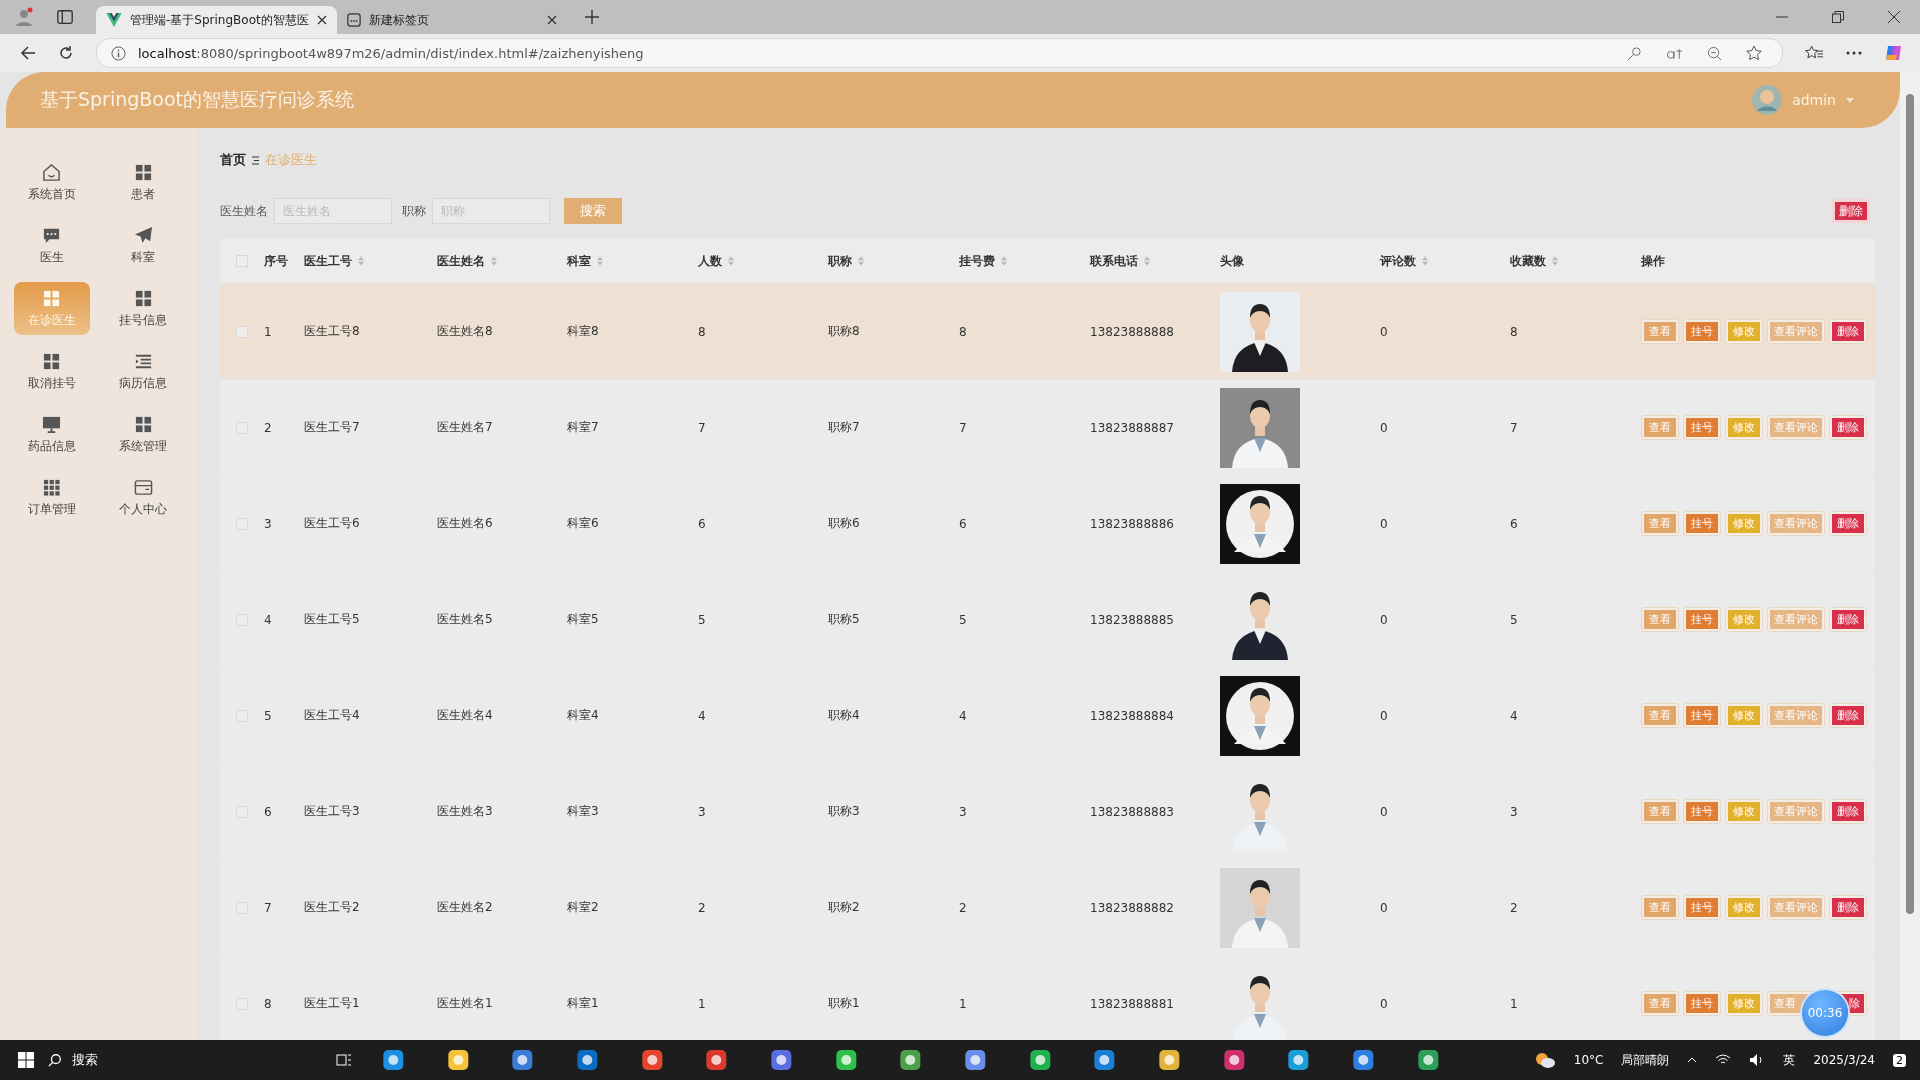 This screenshot has width=1920, height=1080. What do you see at coordinates (1047, 331) in the screenshot?
I see `table-row: 1 医生工号8 医生姓名8 科室8 8 职称8 8 13823888888 0 8 查看 挂号 修改 查看评论 删除` at bounding box center [1047, 331].